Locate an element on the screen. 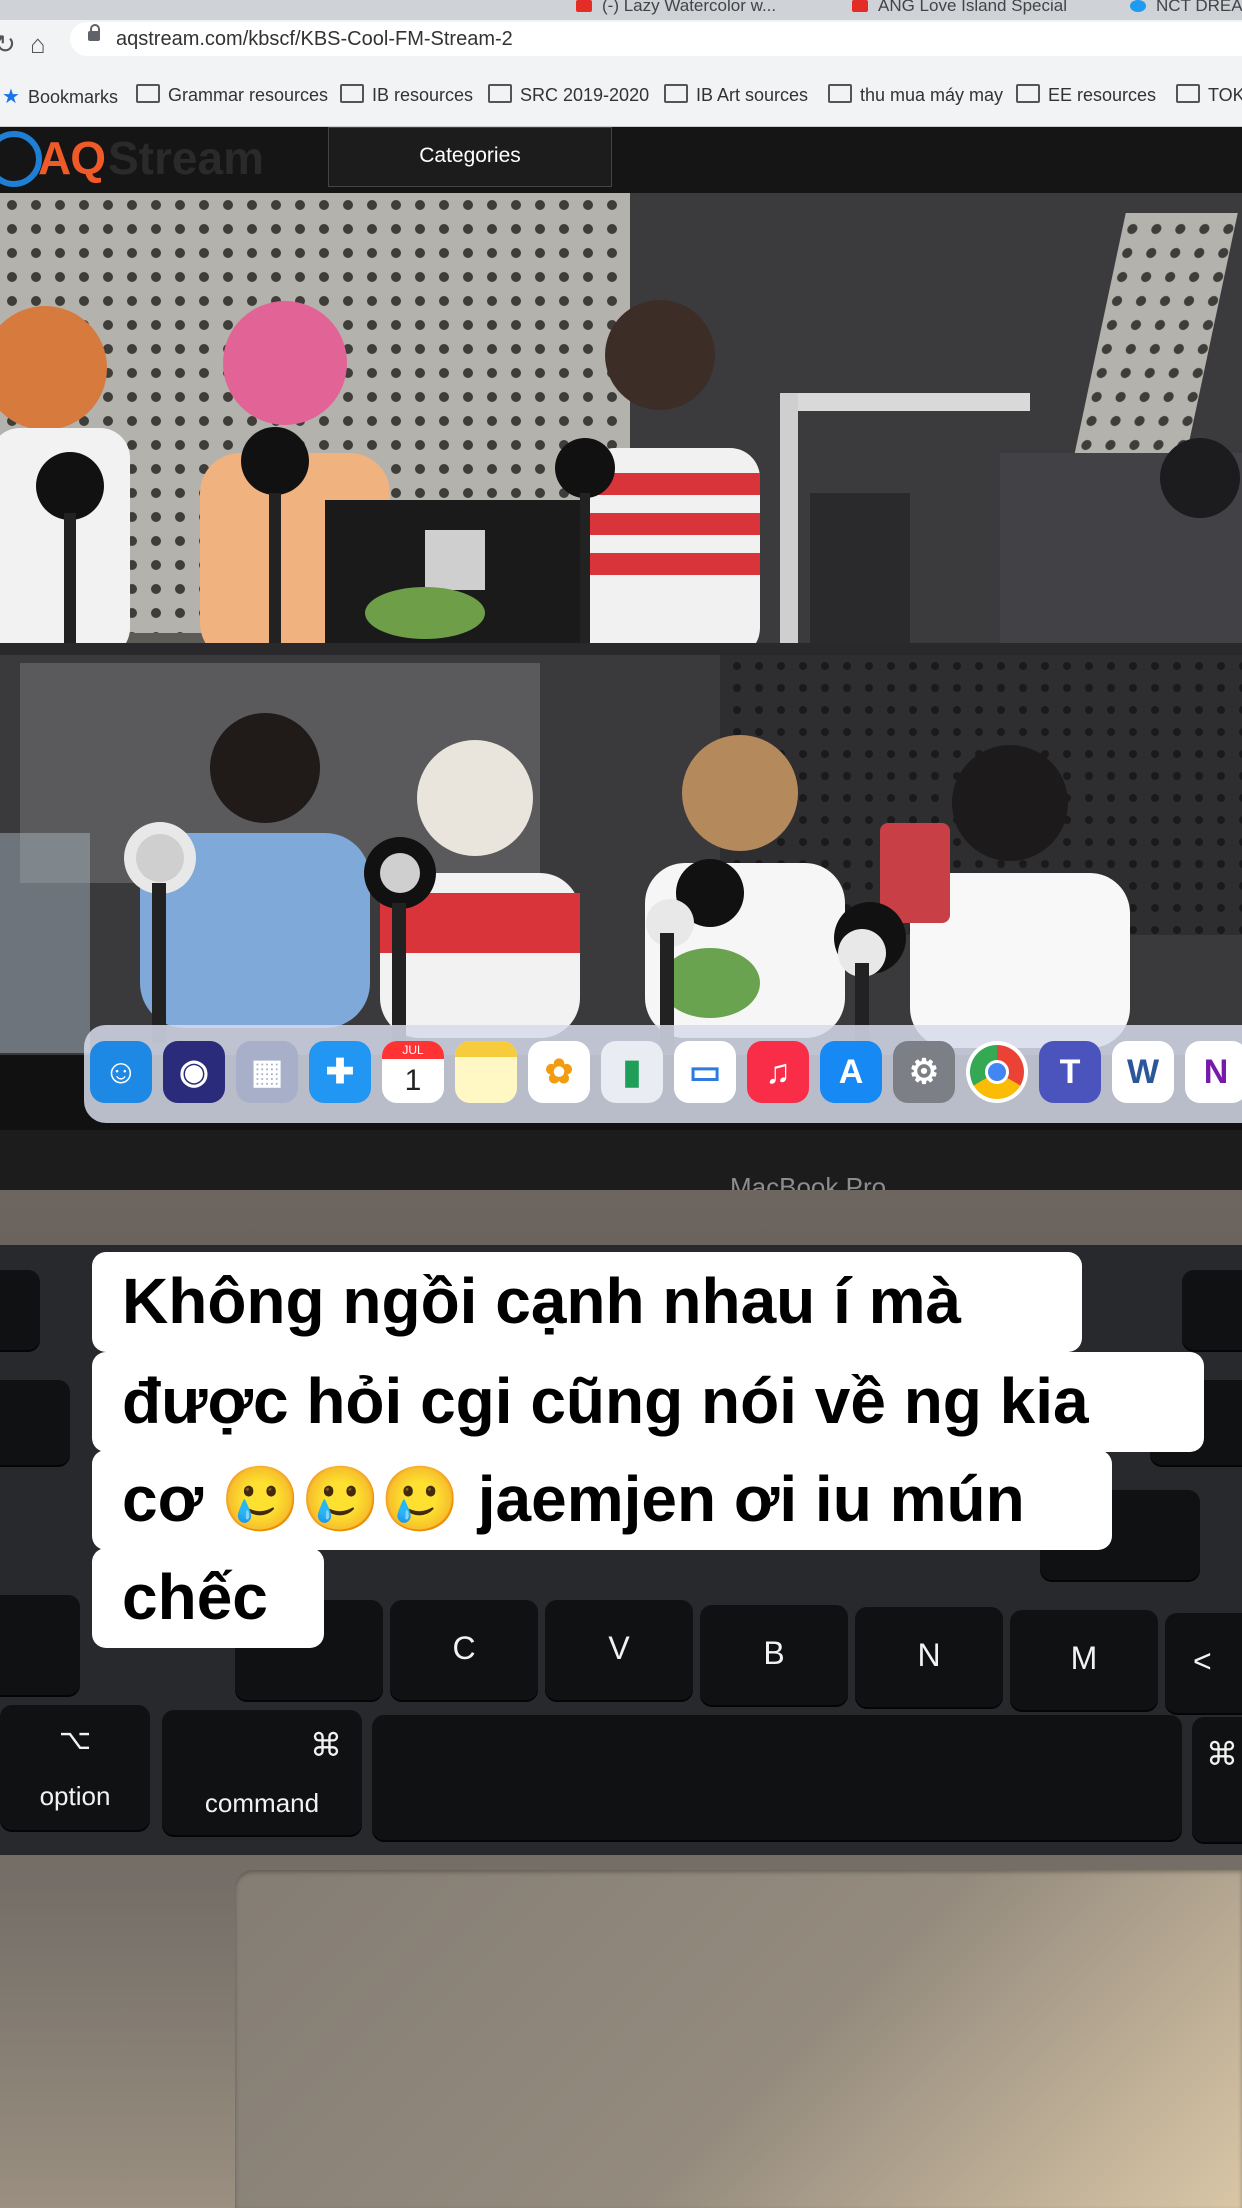 The width and height of the screenshot is (1242, 2208). bookmarks-button: ★ Bookmarks is located at coordinates (60, 96).